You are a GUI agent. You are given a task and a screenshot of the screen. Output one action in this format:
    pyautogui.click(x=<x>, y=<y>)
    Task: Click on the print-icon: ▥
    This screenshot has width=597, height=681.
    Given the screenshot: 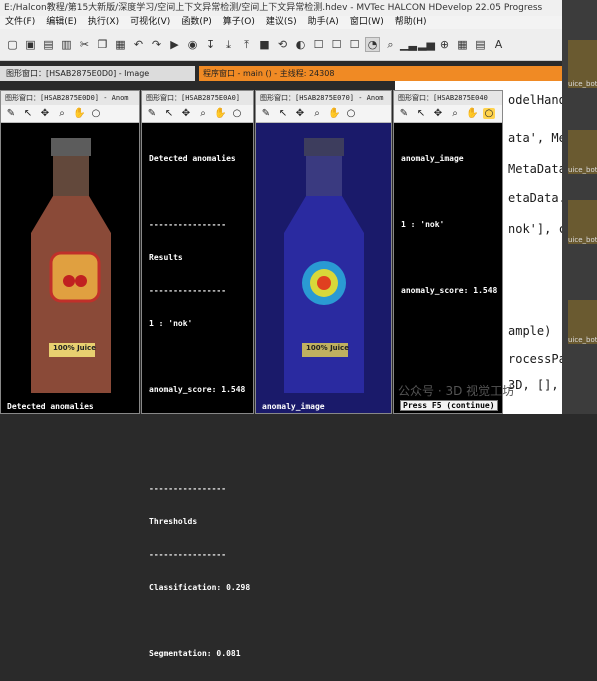 What is the action you would take?
    pyautogui.click(x=66, y=44)
    